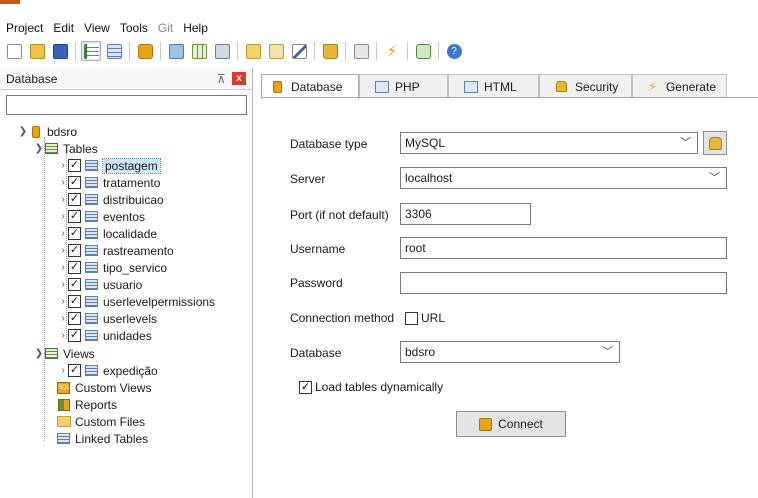 This screenshot has width=758, height=498. I want to click on menu-view: View, so click(97, 28).